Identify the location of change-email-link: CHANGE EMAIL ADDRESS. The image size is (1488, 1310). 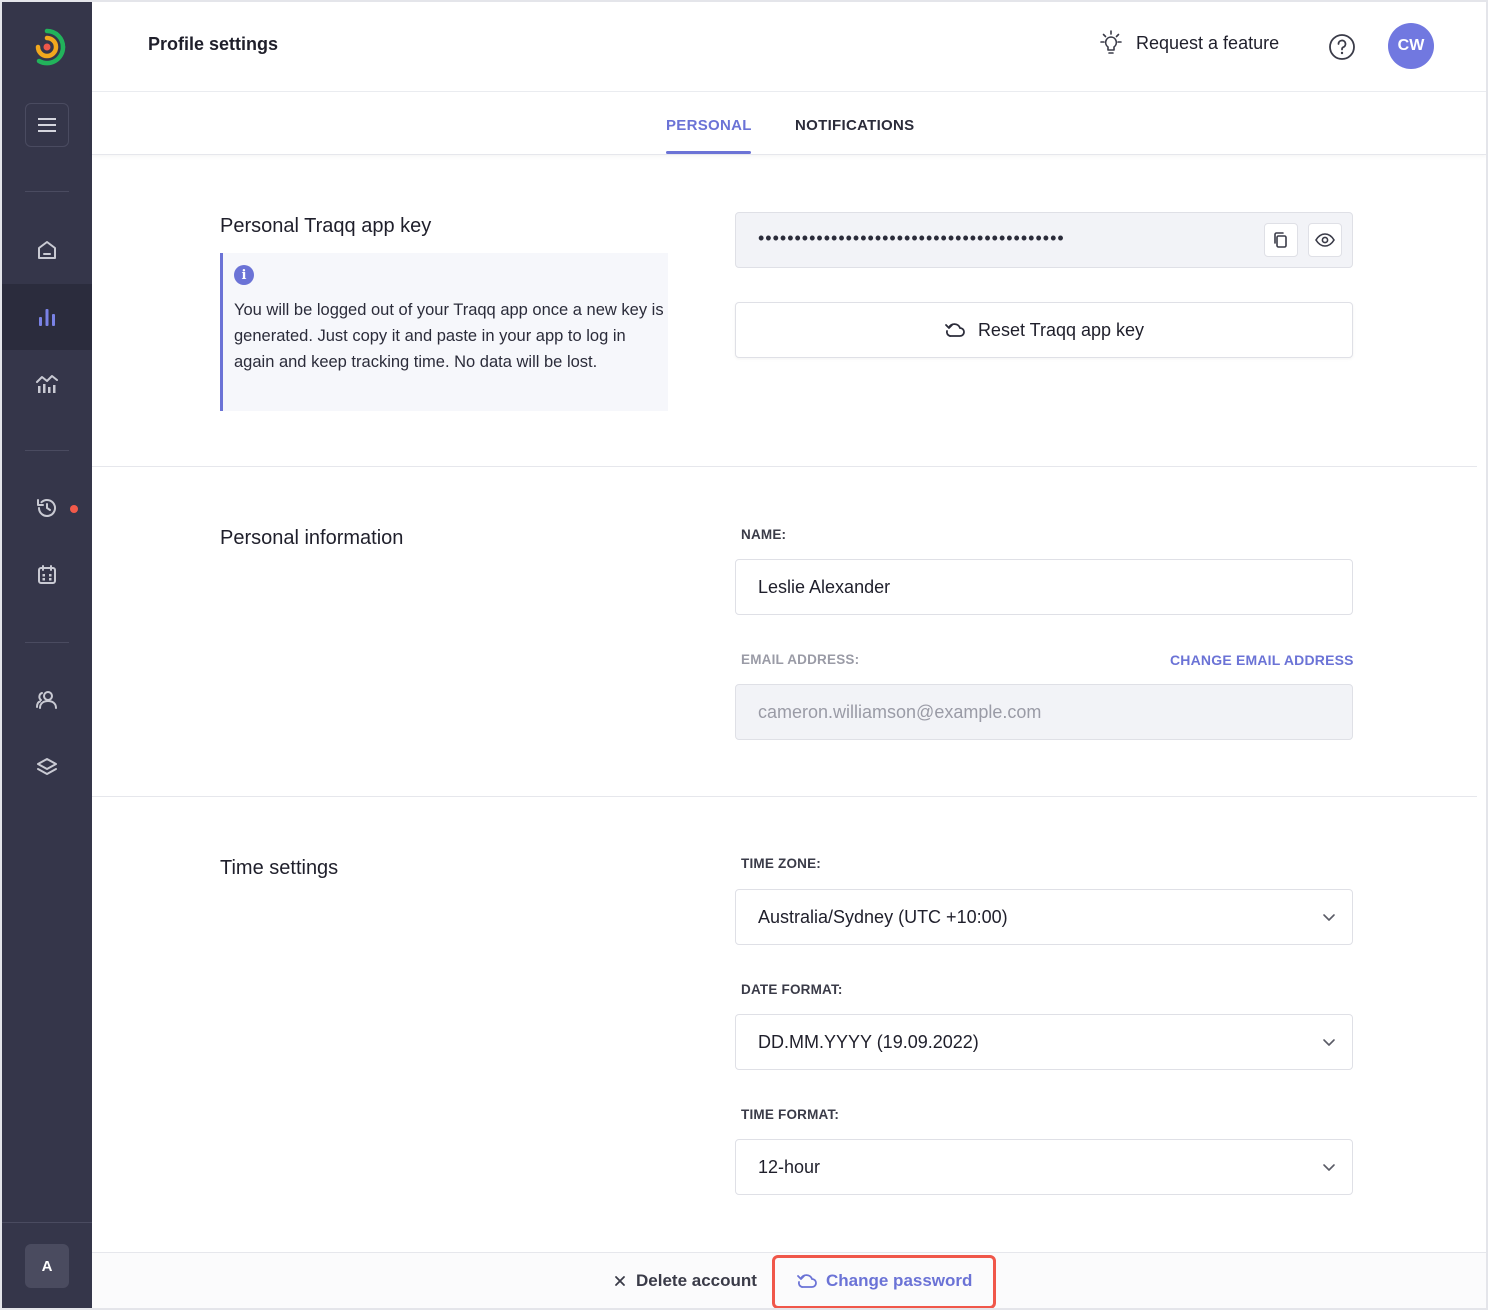
(1262, 660).